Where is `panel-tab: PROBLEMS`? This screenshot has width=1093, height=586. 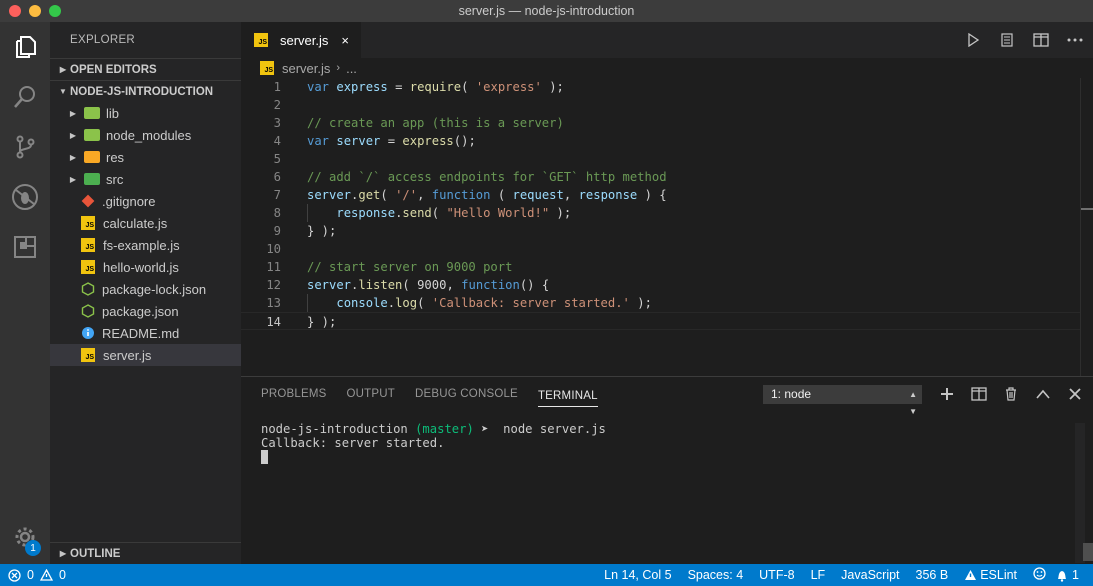 panel-tab: PROBLEMS is located at coordinates (294, 394).